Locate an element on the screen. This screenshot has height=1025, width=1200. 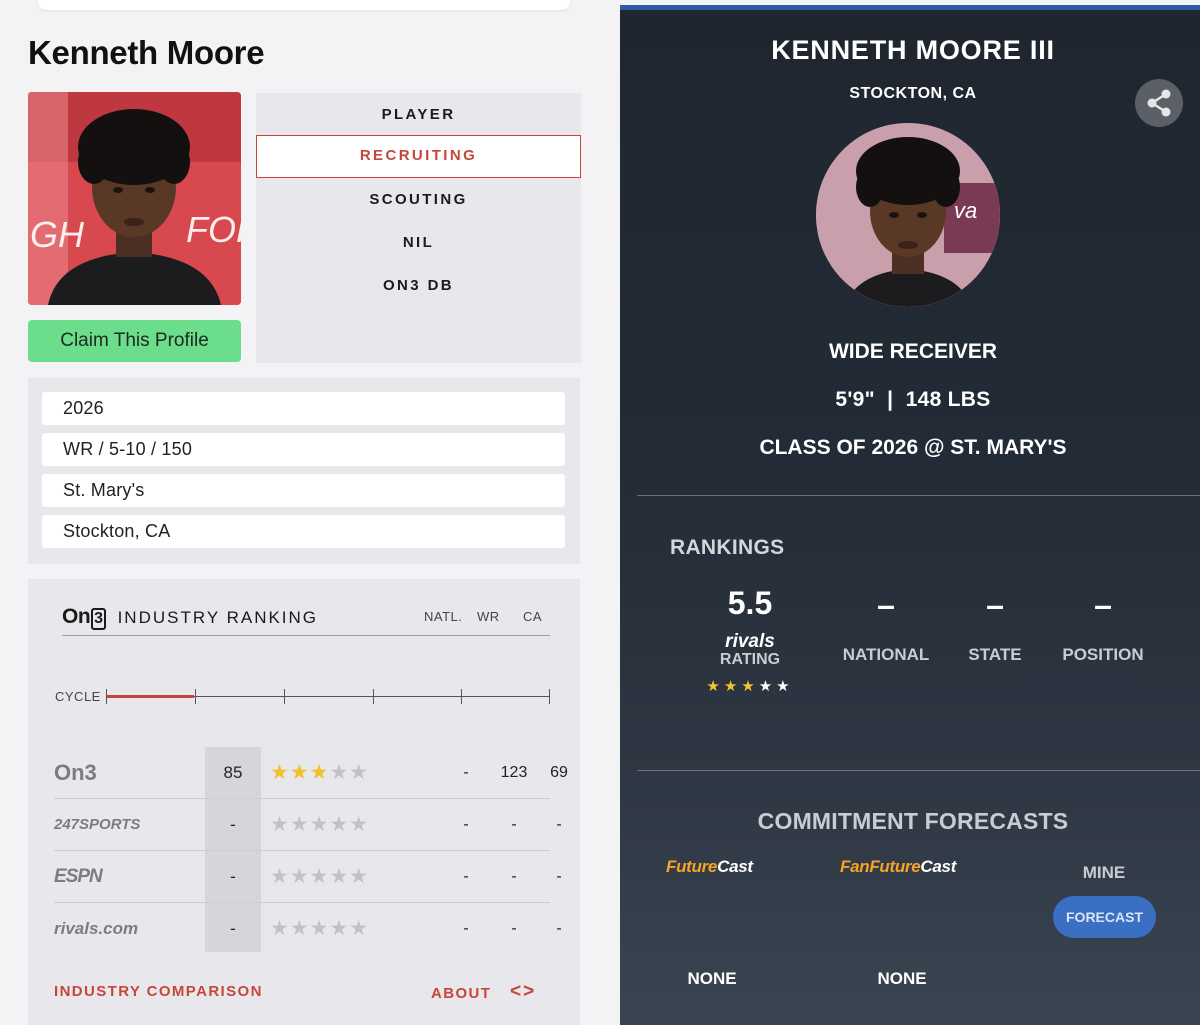
on3-source-logo: On3 is located at coordinates (75, 772).